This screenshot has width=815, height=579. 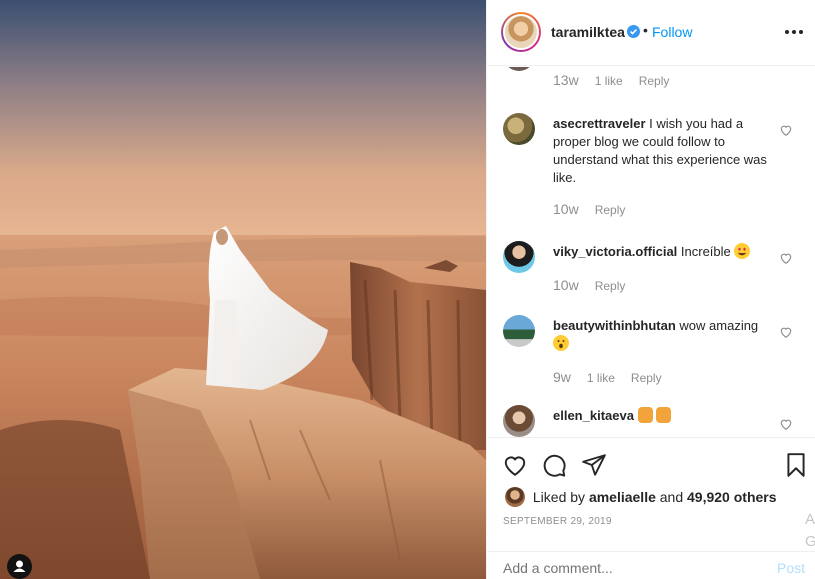 What do you see at coordinates (742, 251) in the screenshot?
I see `heart-eyes-emoji-icon` at bounding box center [742, 251].